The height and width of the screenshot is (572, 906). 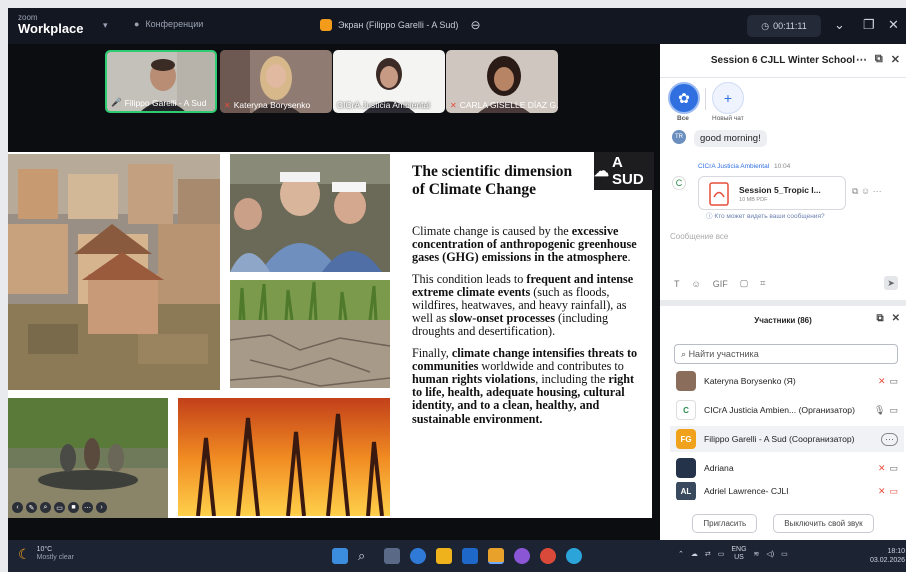 I want to click on chat-tab-all: ✿, so click(x=684, y=98).